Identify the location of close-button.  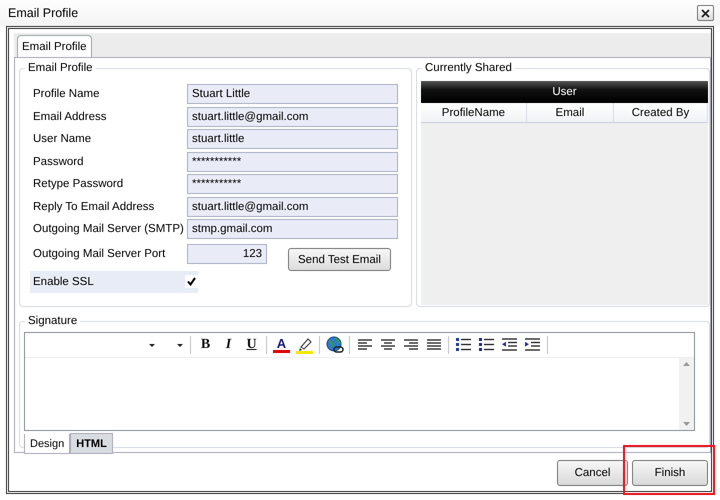
(705, 13).